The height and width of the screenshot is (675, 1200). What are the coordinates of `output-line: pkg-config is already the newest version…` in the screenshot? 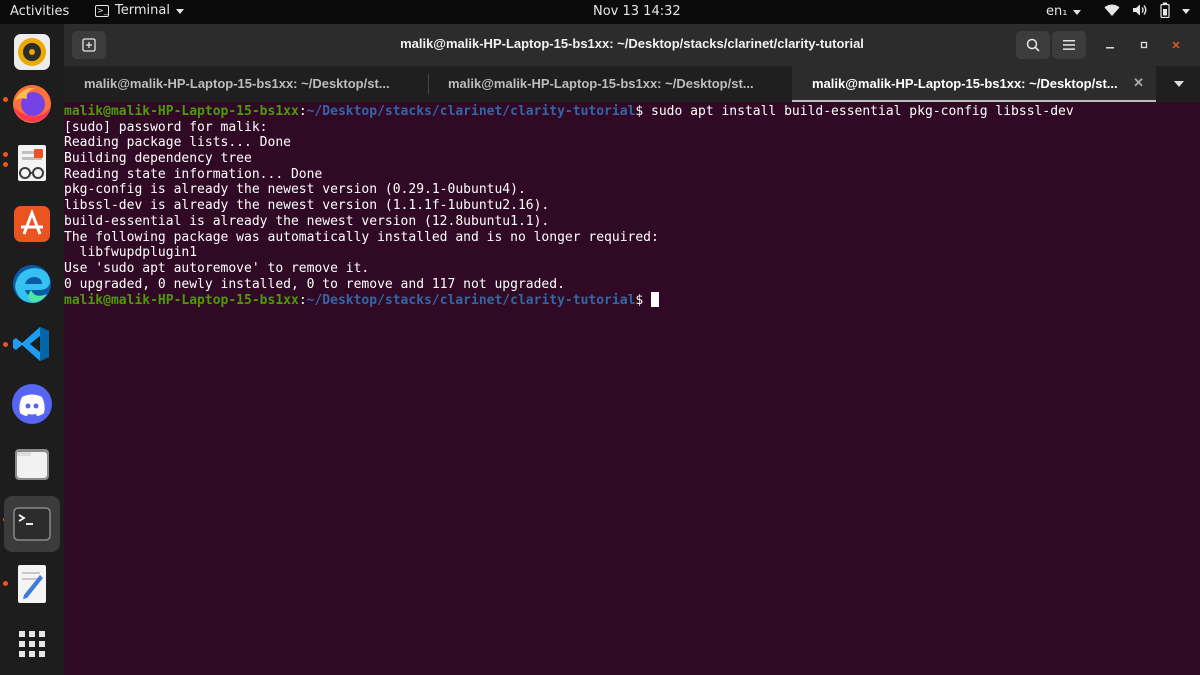 It's located at (295, 190).